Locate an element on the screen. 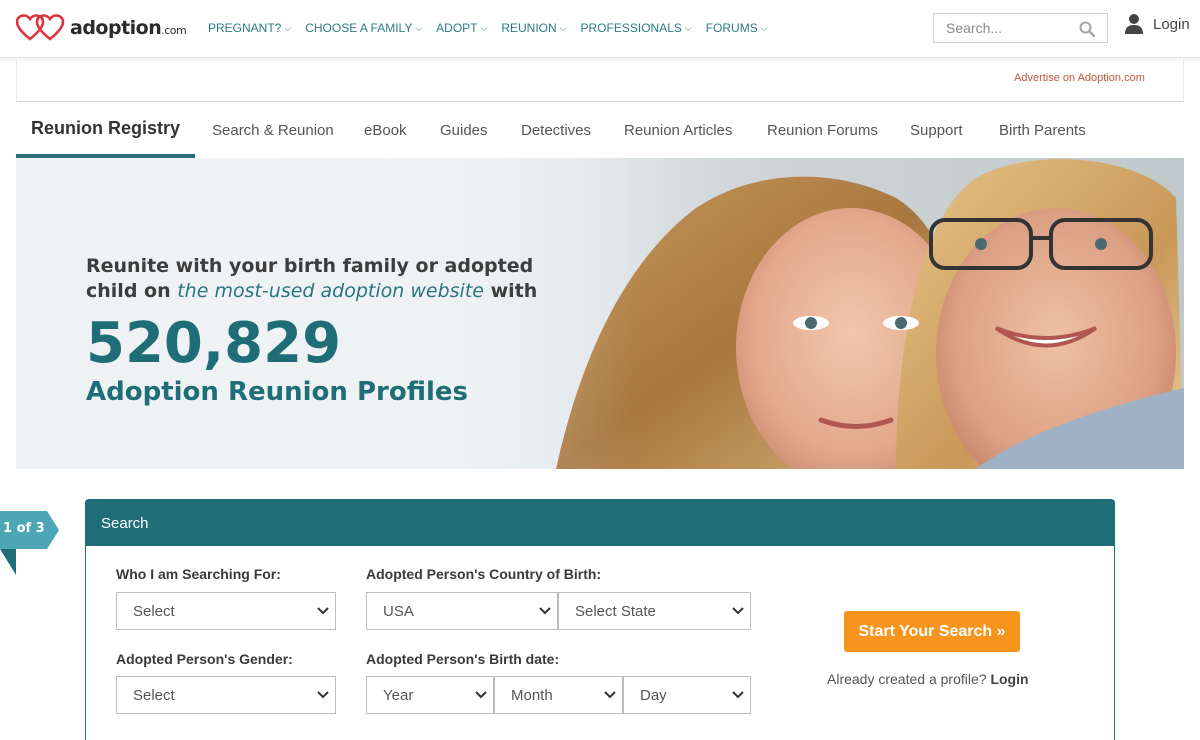  logo-text: adoption.com is located at coordinates (128, 28).